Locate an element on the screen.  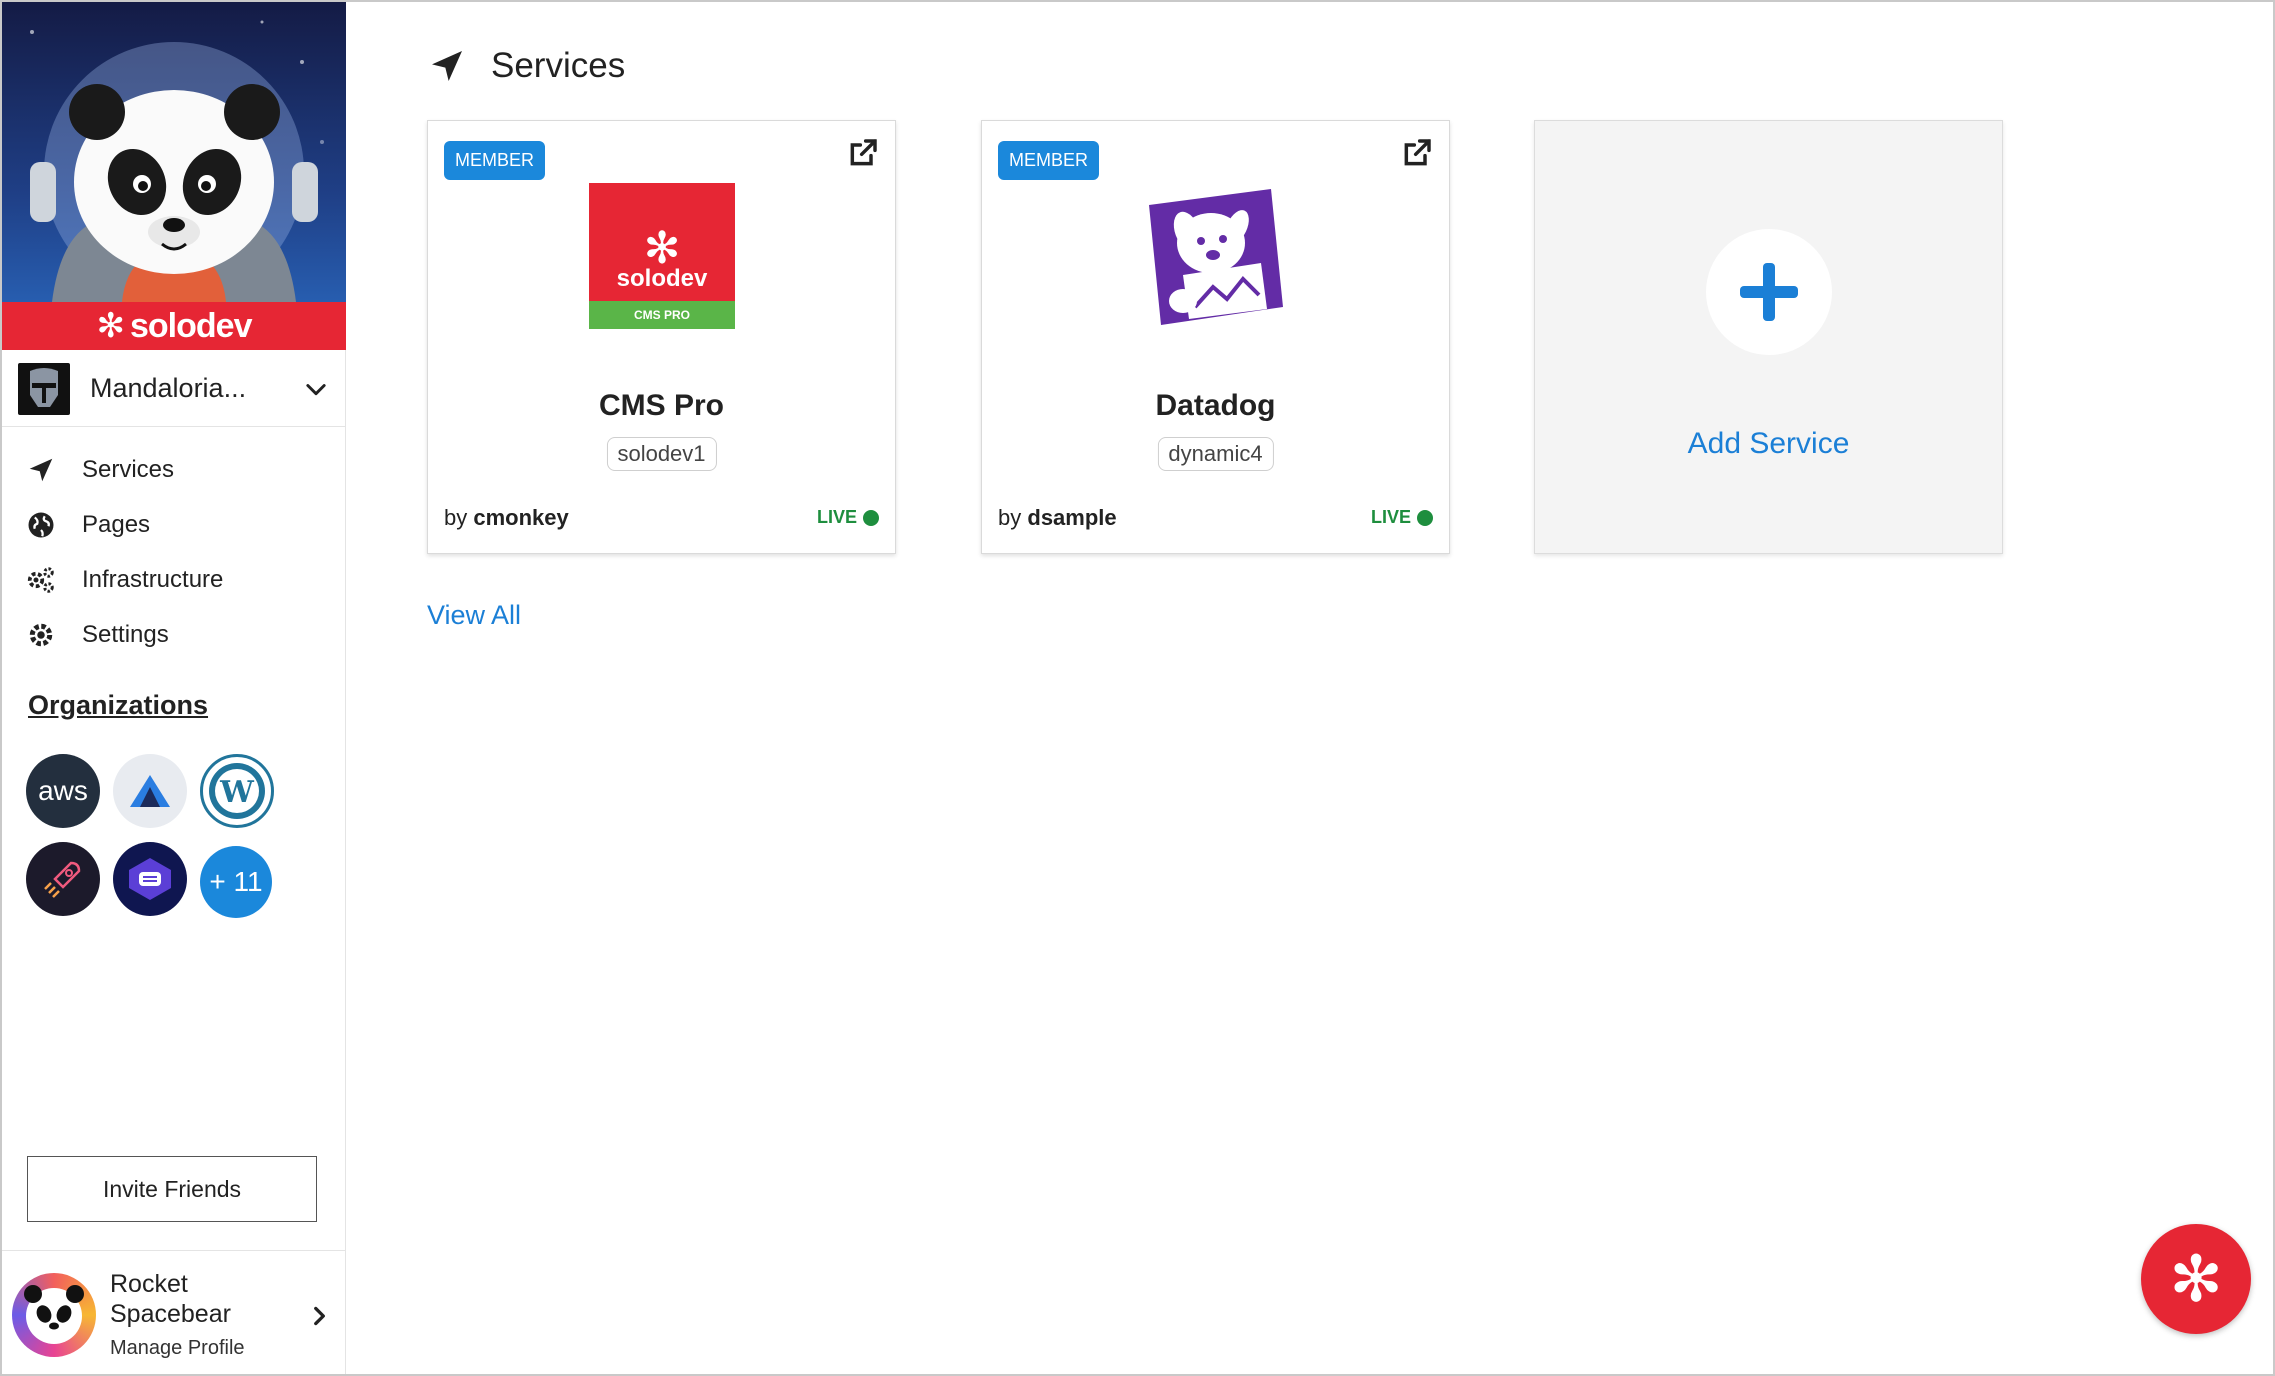
org-cube is located at coordinates (150, 879).